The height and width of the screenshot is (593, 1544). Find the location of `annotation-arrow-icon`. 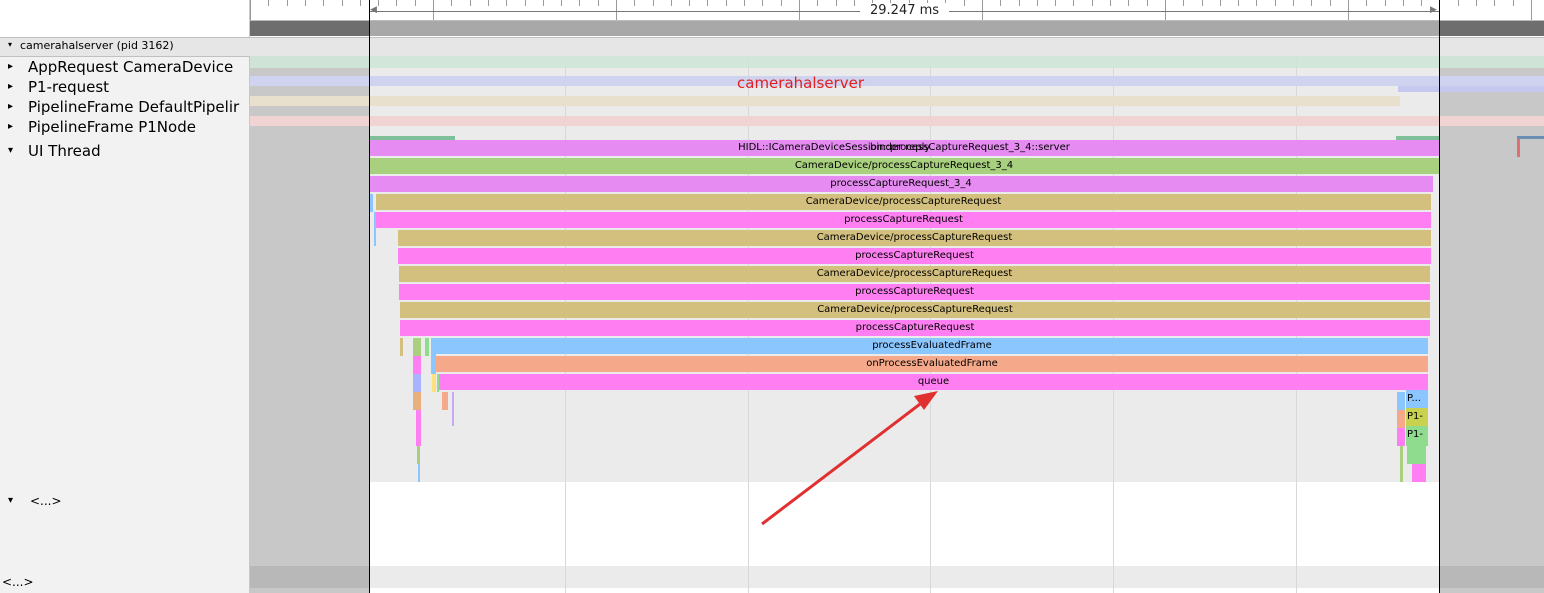

annotation-arrow-icon is located at coordinates (849, 458).